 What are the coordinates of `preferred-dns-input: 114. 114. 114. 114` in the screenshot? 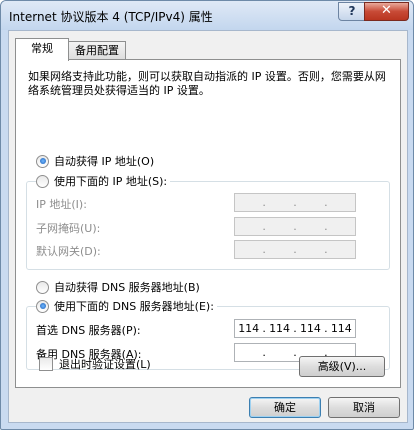 It's located at (295, 328).